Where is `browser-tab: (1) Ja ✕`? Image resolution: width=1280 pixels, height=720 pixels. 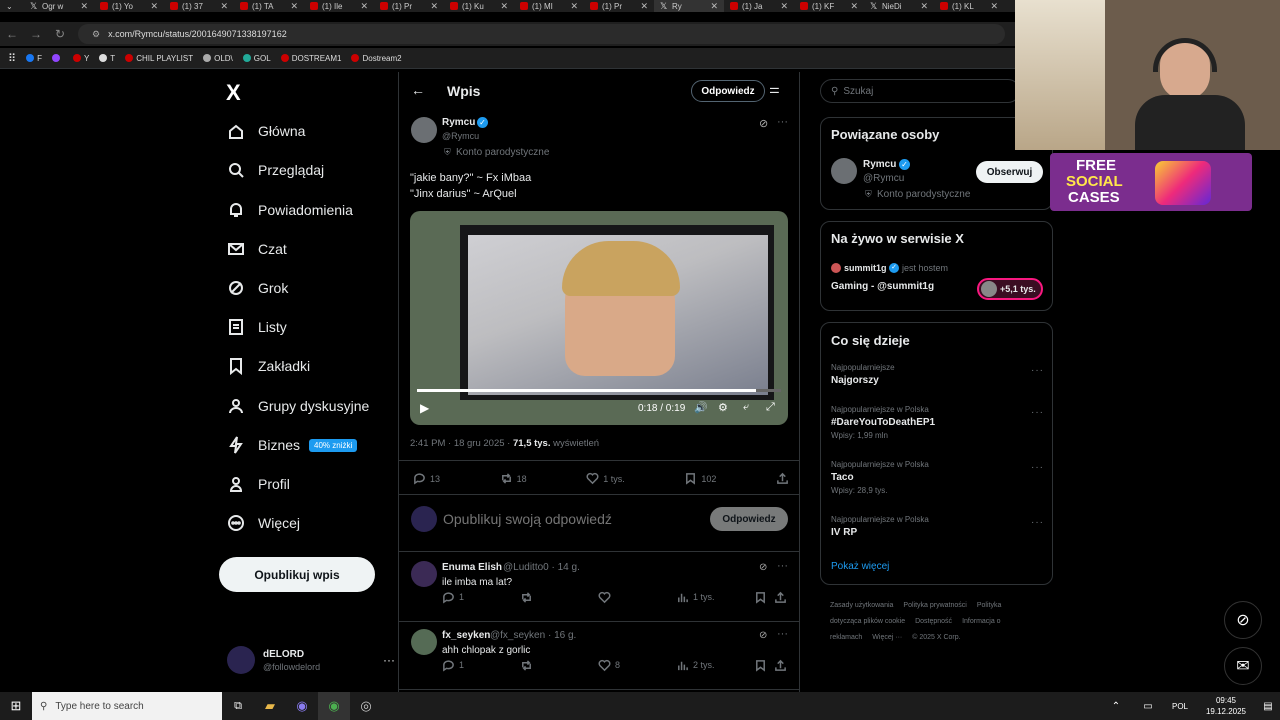
browser-tab: (1) Ja ✕ is located at coordinates (759, 6).